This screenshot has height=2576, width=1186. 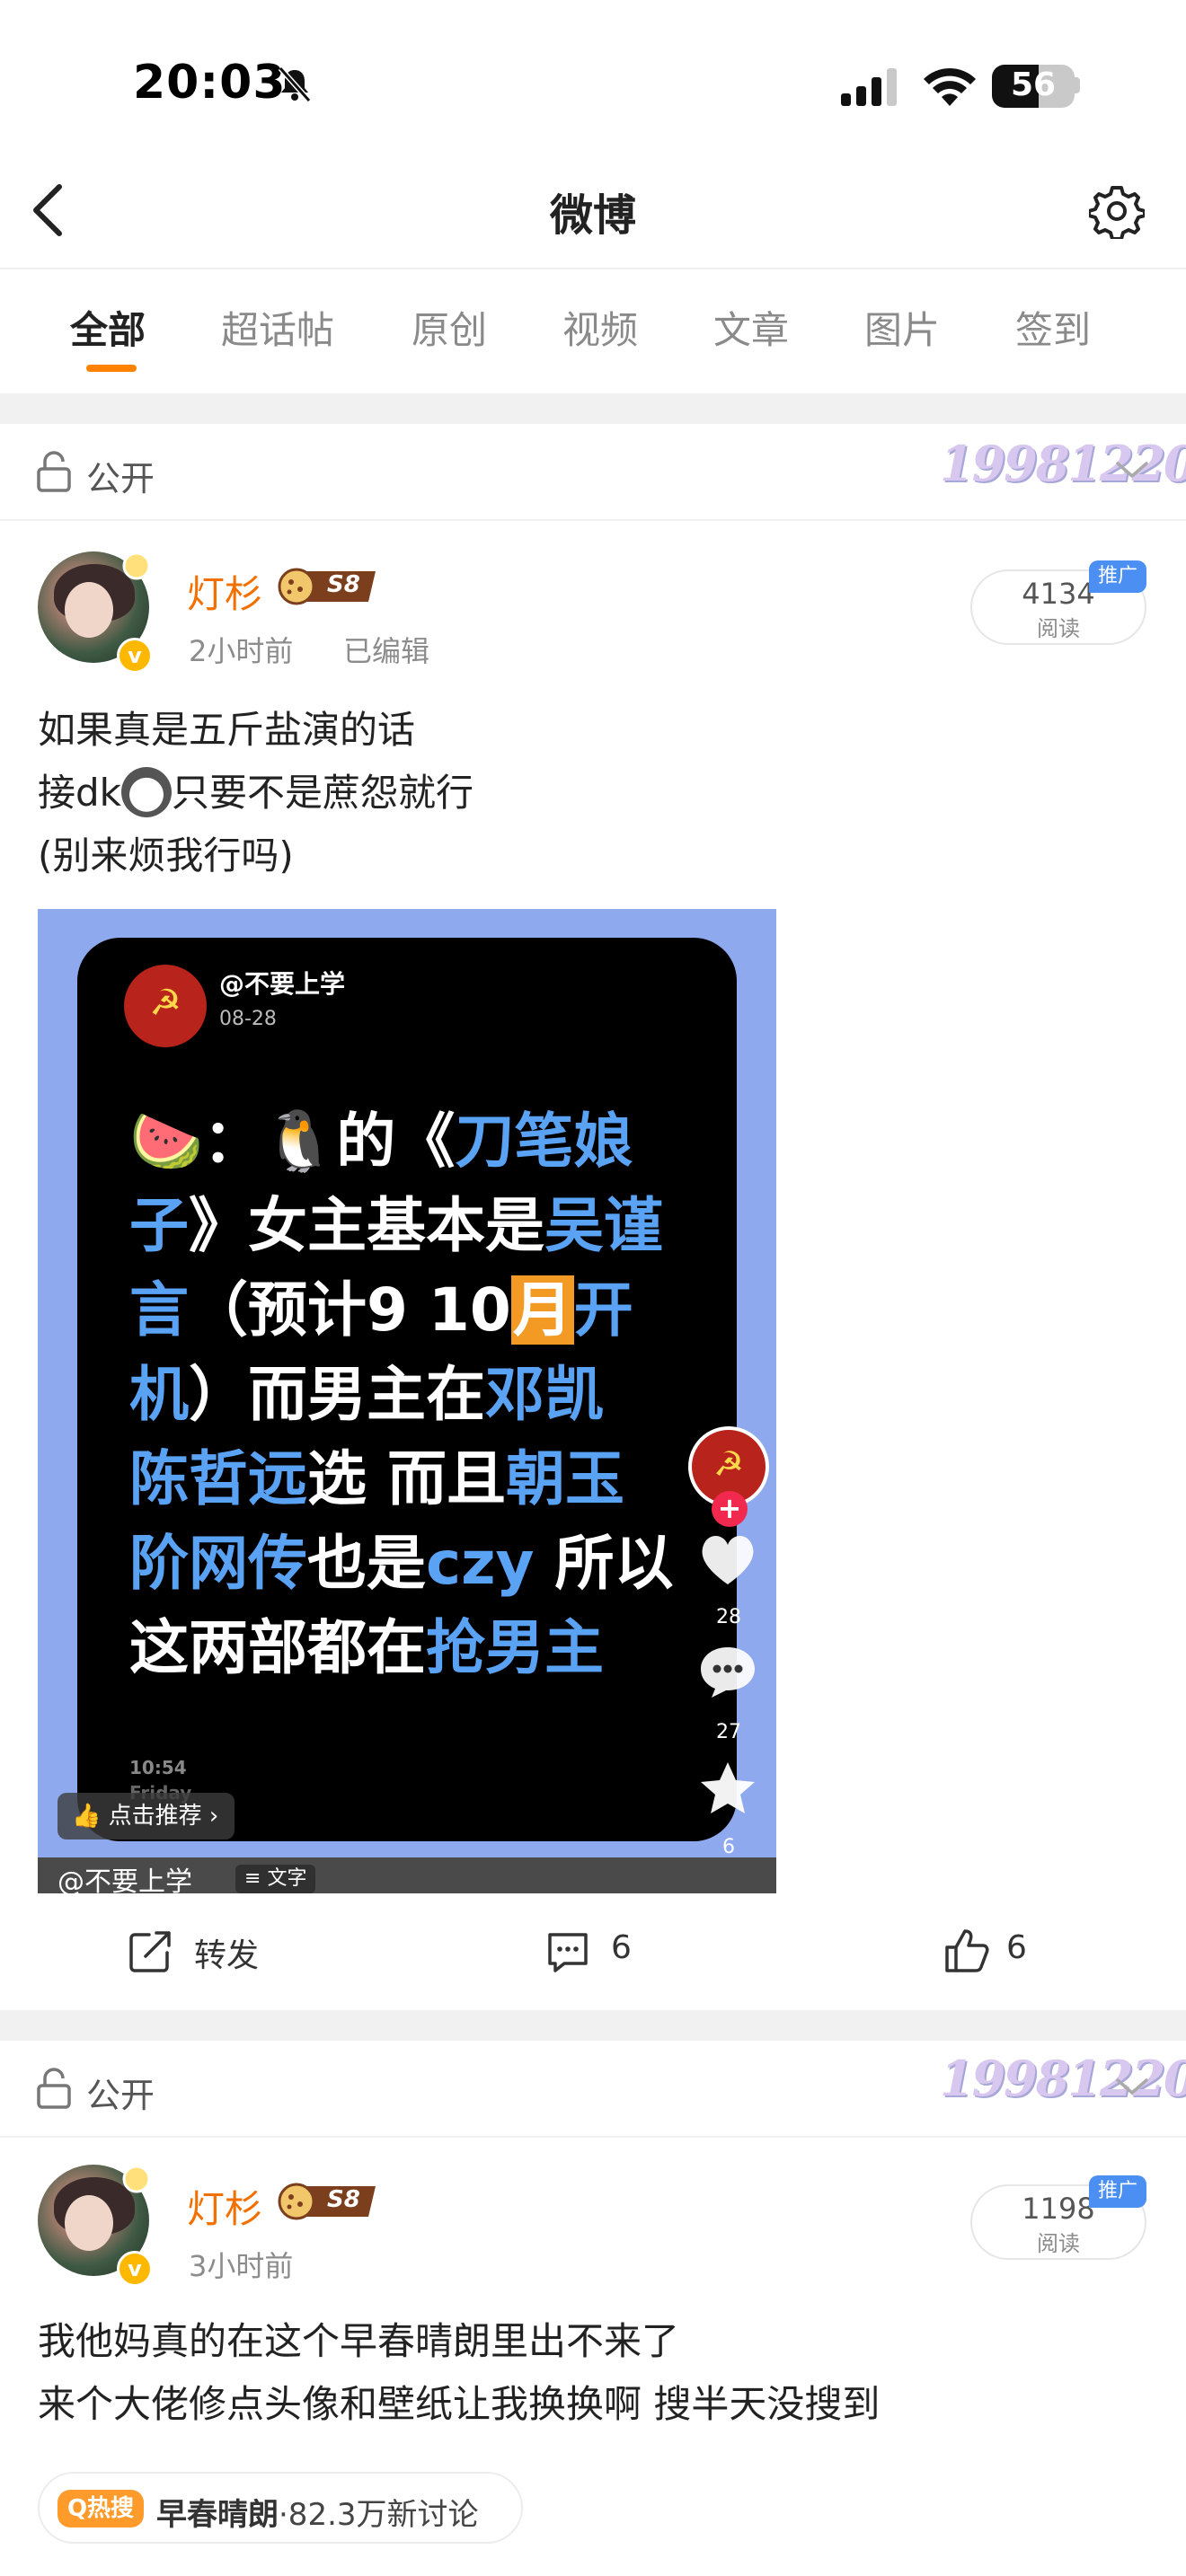 What do you see at coordinates (111, 368) in the screenshot?
I see `active-tab-indicator` at bounding box center [111, 368].